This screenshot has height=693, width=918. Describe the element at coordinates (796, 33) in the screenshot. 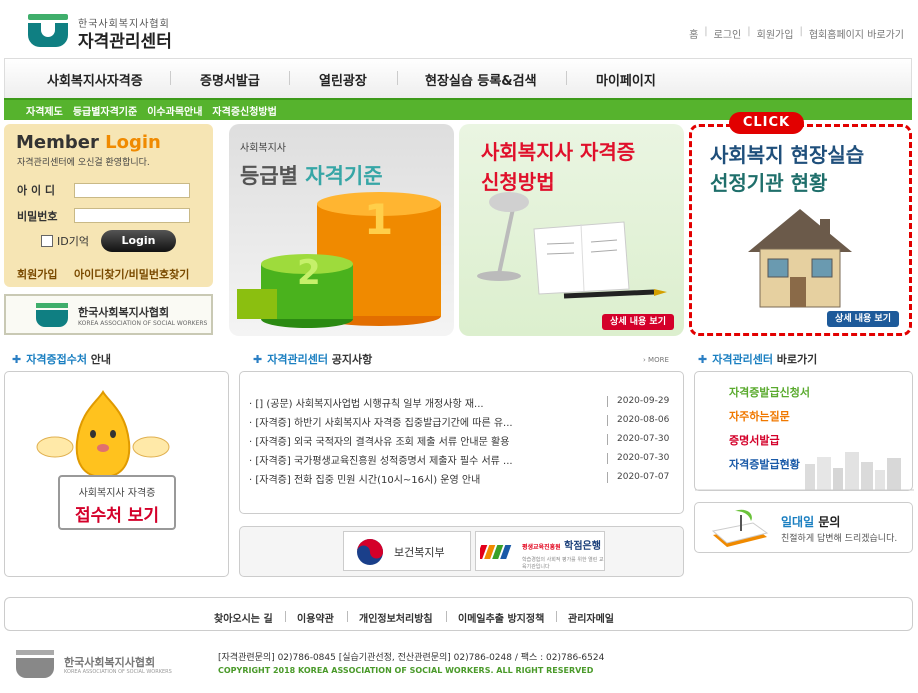

I see `top-utility-links: 홈 | 로그인 | 회원가입 | 협회홈페이지 바로가기` at that location.